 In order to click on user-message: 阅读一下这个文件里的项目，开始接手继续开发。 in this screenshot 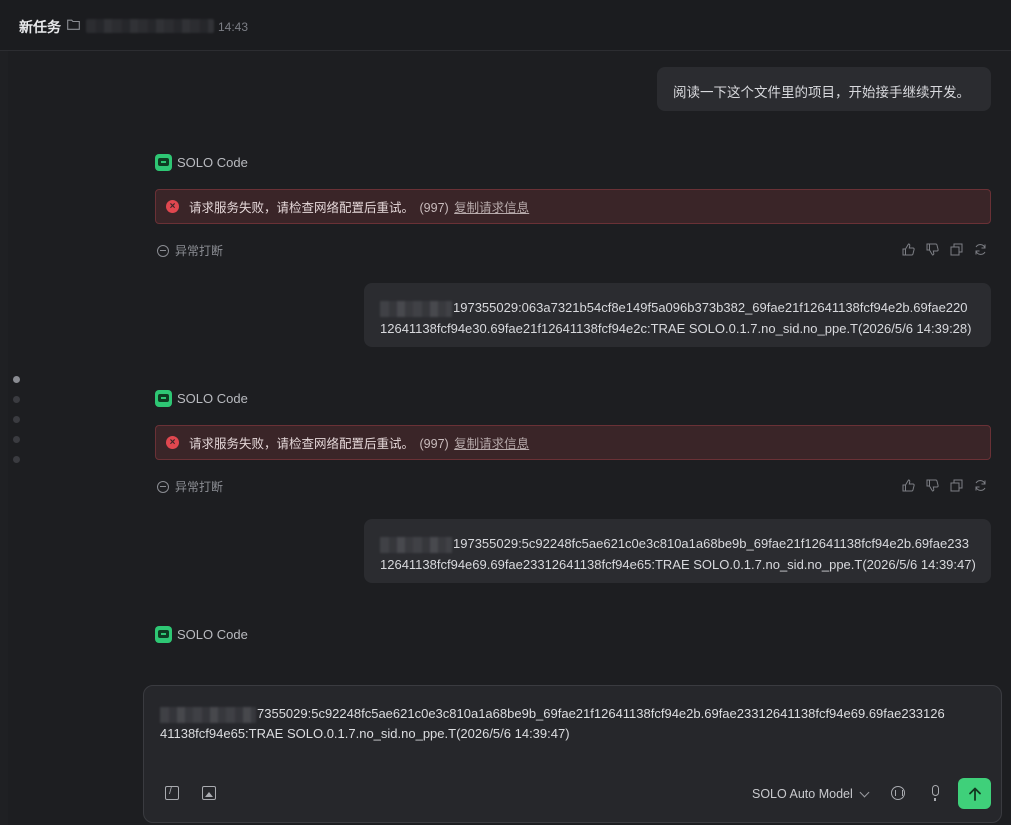, I will do `click(824, 89)`.